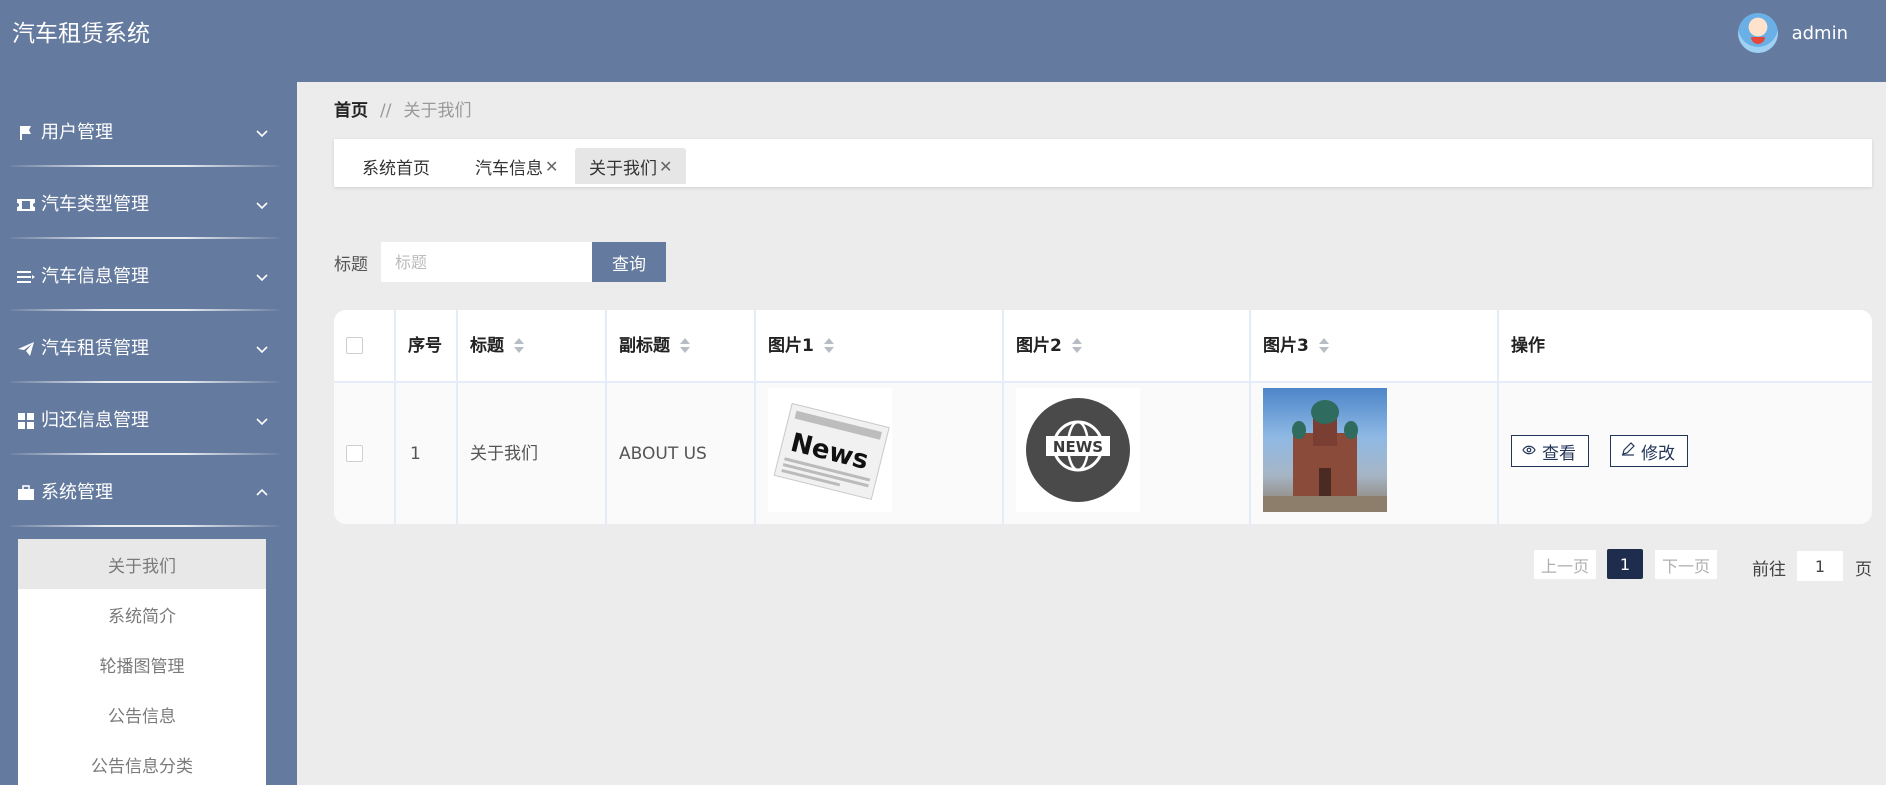  What do you see at coordinates (26, 205) in the screenshot?
I see `ticket-icon` at bounding box center [26, 205].